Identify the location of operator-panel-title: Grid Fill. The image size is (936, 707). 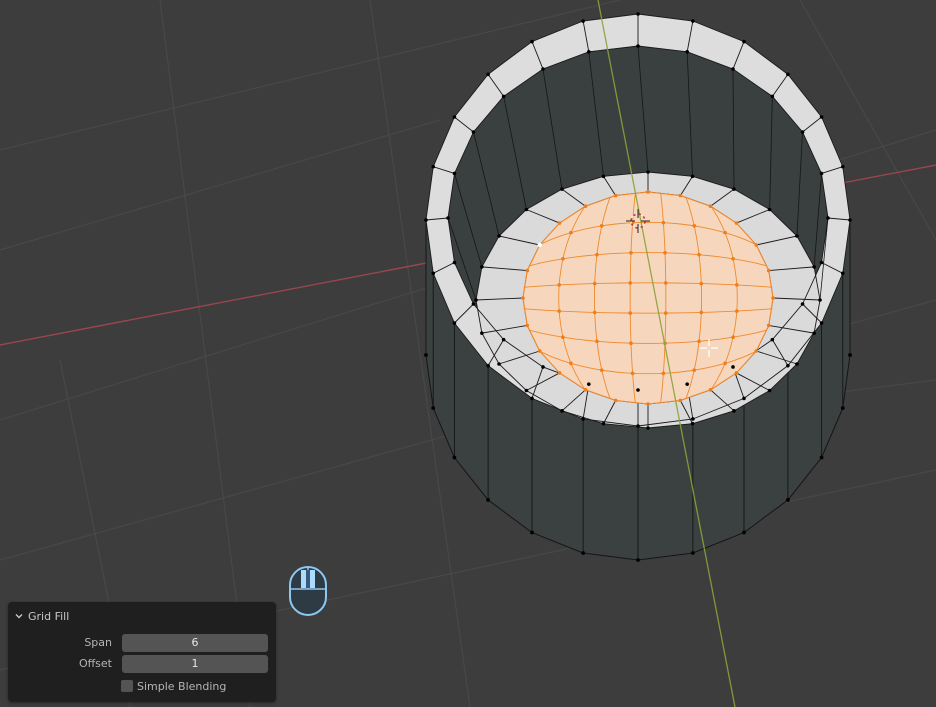
(49, 616).